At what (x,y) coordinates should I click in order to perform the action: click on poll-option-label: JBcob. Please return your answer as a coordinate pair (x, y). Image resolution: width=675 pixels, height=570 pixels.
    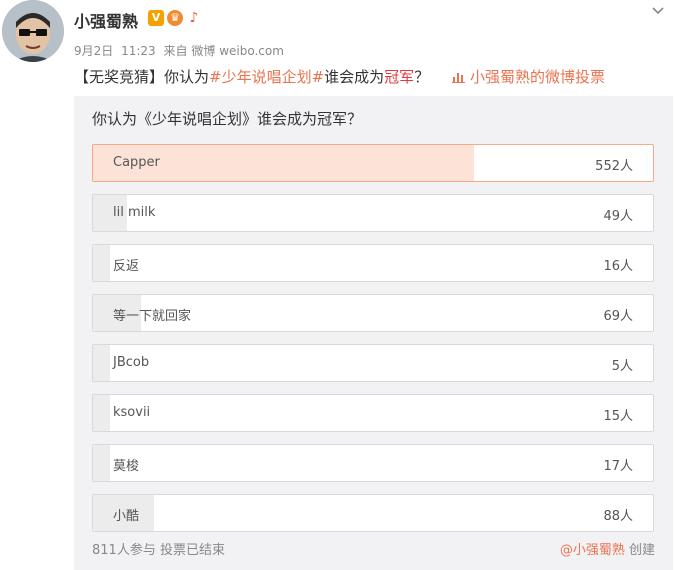
    Looking at the image, I should click on (131, 362).